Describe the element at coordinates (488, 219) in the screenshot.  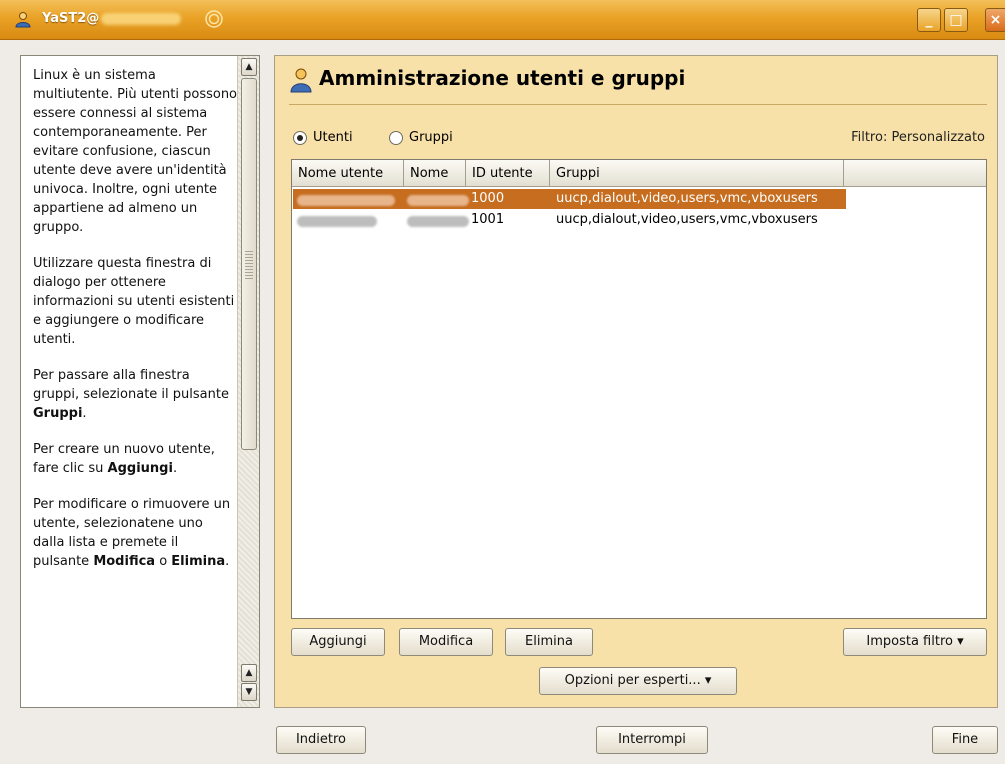
I see `table-cell-uid: 1001` at that location.